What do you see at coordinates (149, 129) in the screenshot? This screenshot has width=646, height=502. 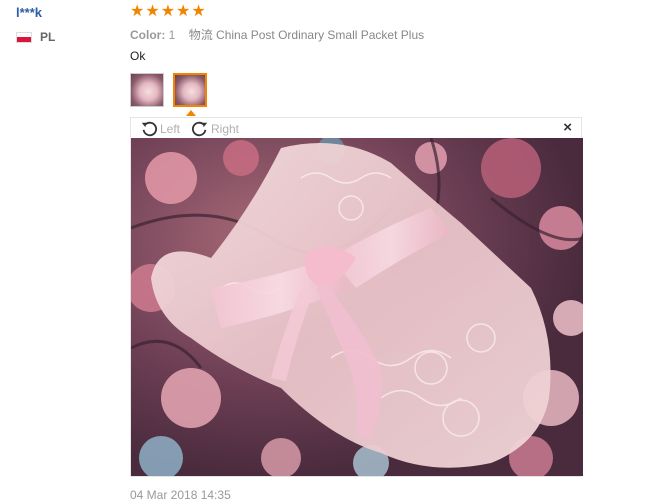 I see `rotate-left-icon` at bounding box center [149, 129].